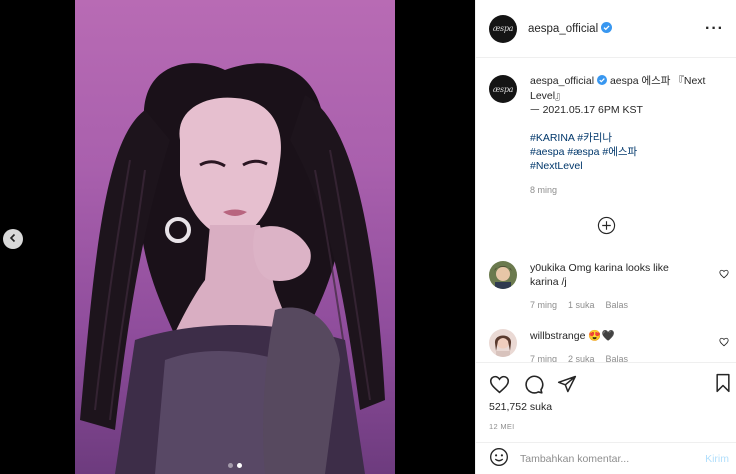 The image size is (736, 474). What do you see at coordinates (714, 29) in the screenshot?
I see `more-options-icon: ···` at bounding box center [714, 29].